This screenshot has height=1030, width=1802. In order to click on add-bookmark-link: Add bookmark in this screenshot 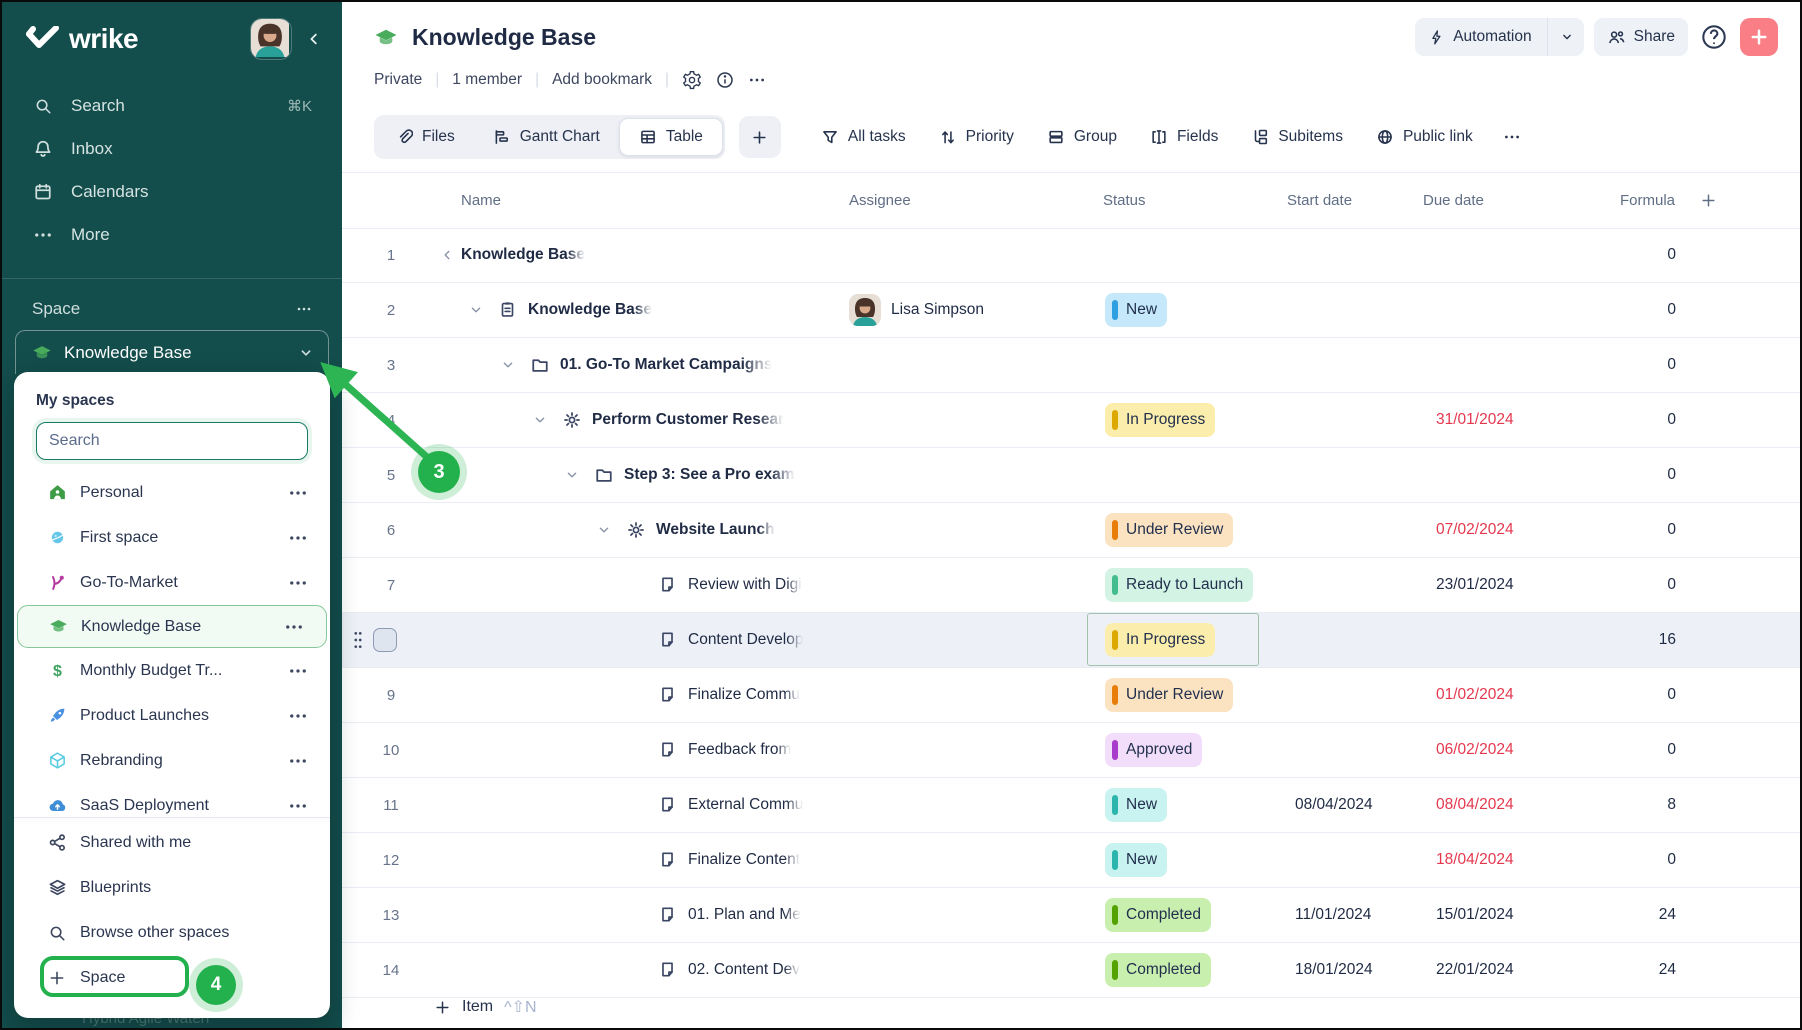, I will do `click(602, 80)`.